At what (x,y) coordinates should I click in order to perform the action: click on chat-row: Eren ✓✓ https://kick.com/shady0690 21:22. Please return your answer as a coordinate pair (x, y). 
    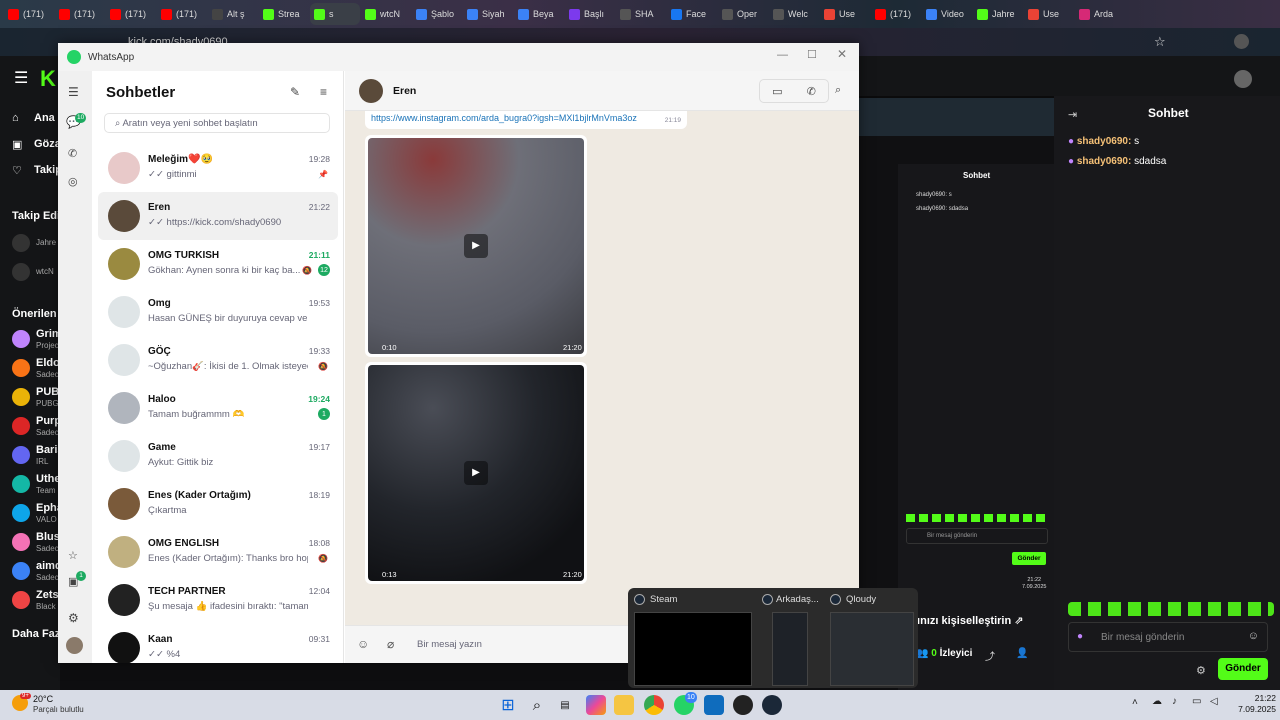
    Looking at the image, I should click on (218, 216).